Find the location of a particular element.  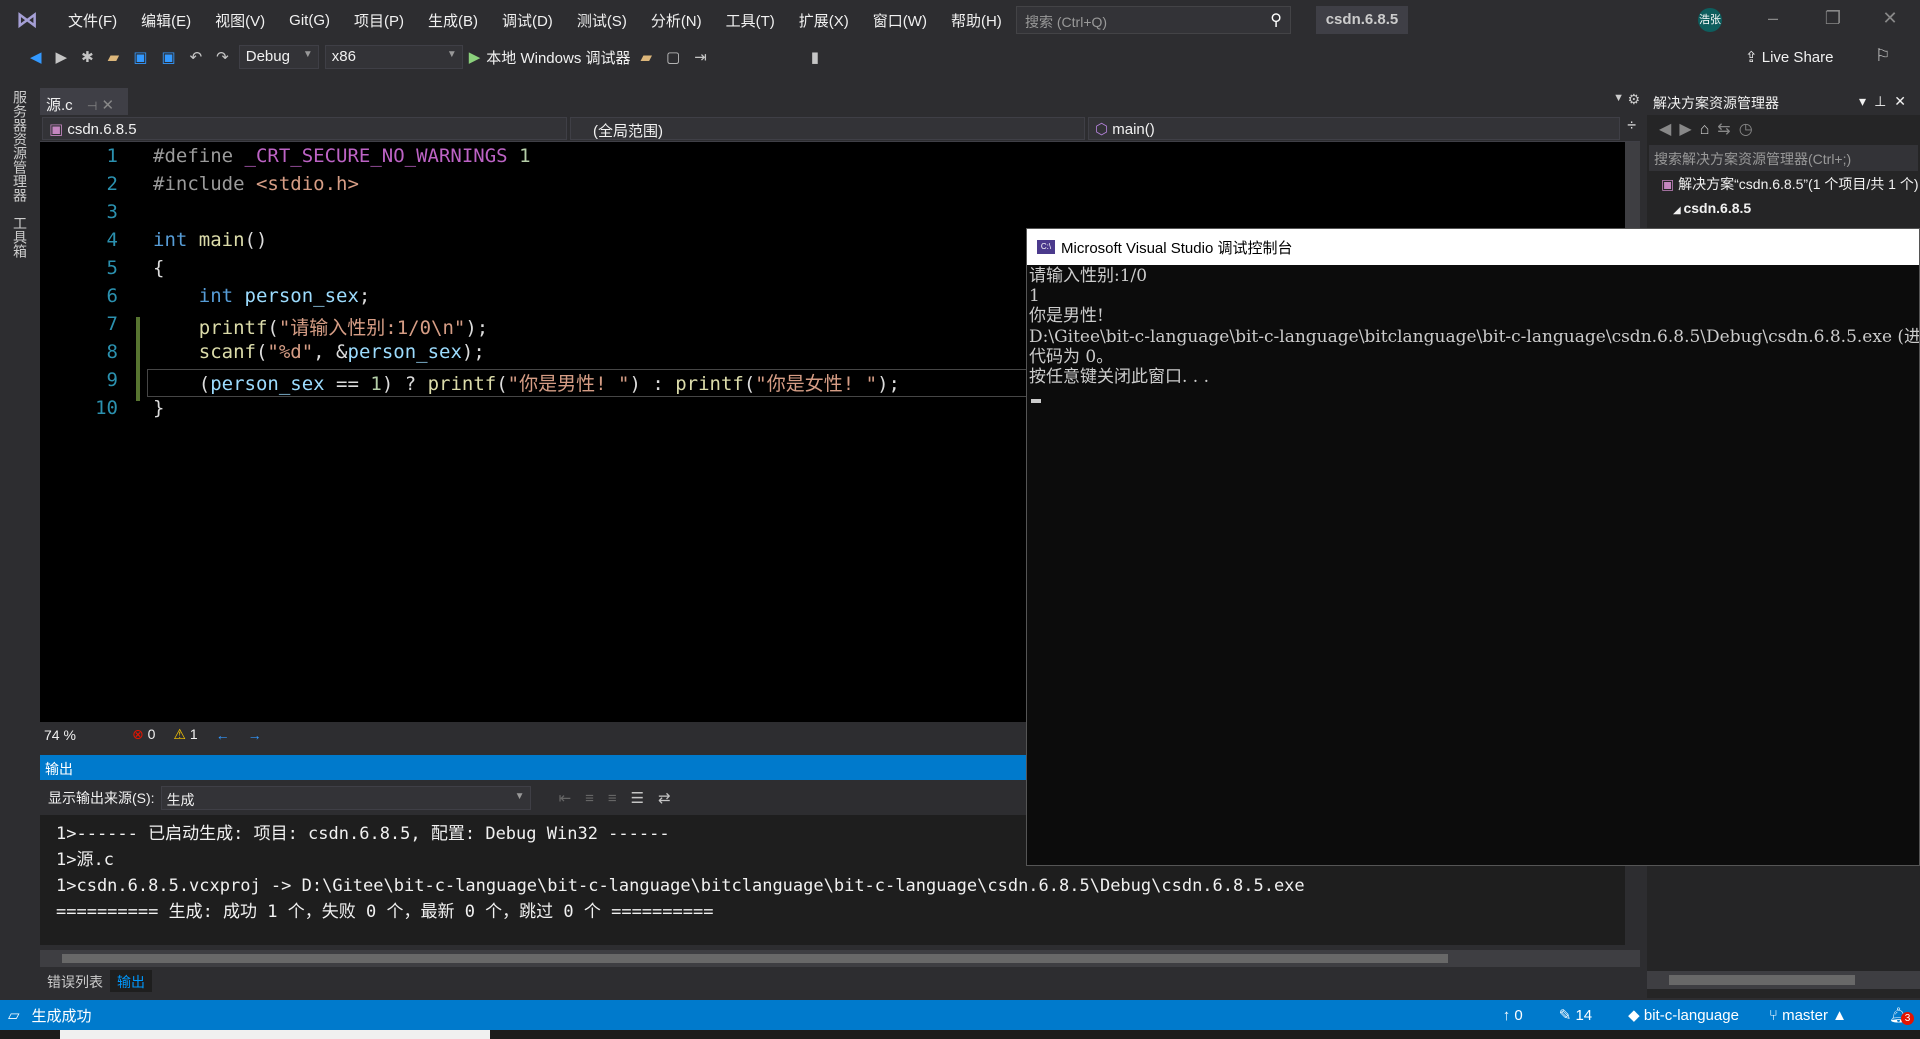

word-wrap-icon: ⇄ is located at coordinates (664, 798).